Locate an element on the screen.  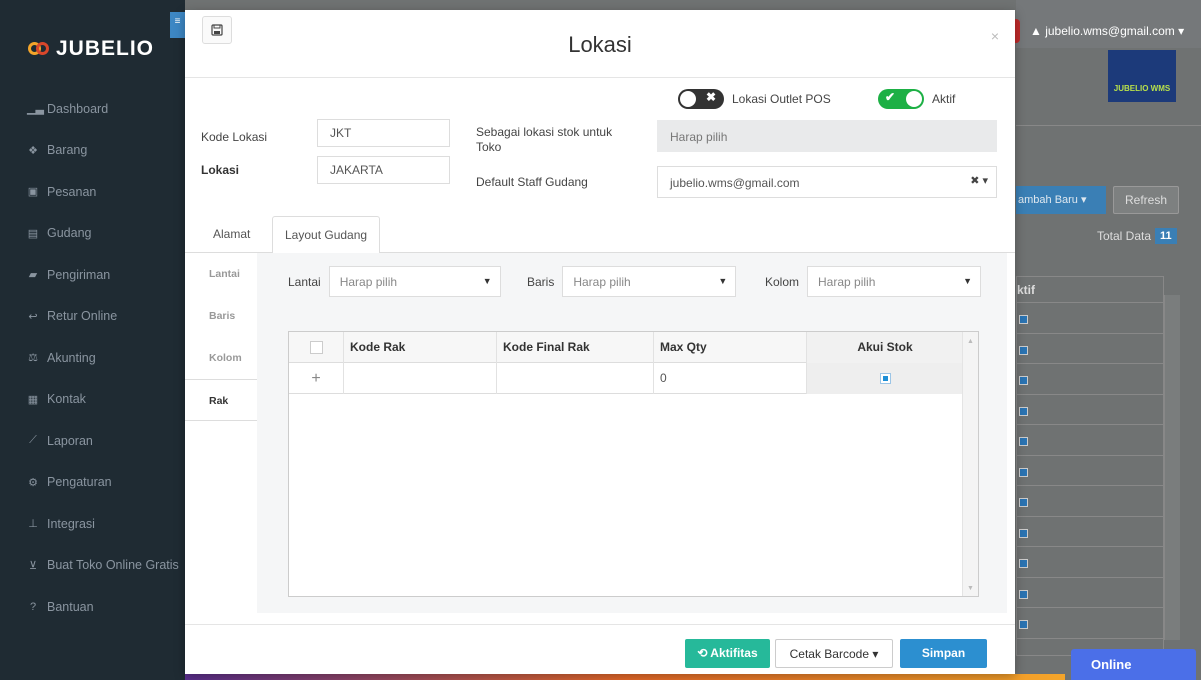
layout-subnav: Lantai Baris Kolom Rak is located at coordinates (221, 433).